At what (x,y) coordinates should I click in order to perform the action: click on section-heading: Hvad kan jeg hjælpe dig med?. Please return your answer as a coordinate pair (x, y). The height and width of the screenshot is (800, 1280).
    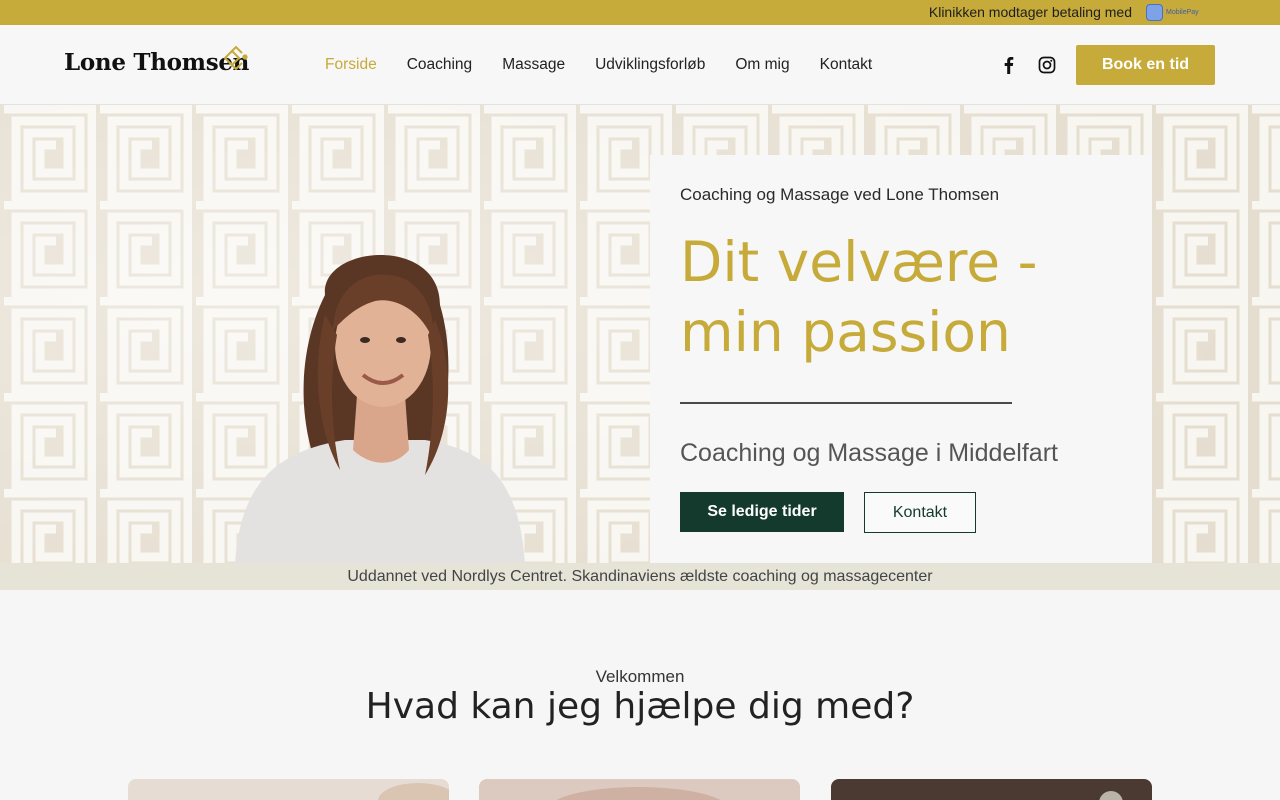
    Looking at the image, I should click on (640, 706).